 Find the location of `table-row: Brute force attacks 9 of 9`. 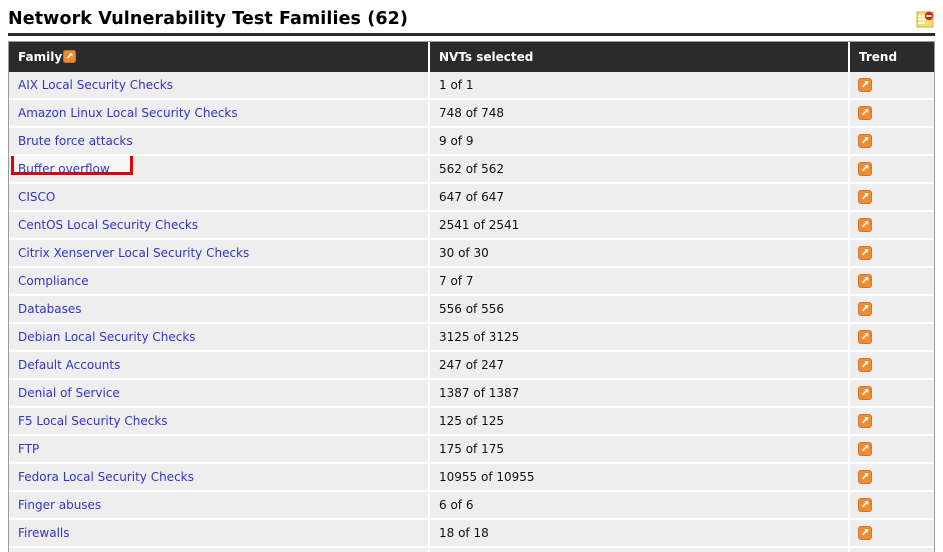

table-row: Brute force attacks 9 of 9 is located at coordinates (471, 141).